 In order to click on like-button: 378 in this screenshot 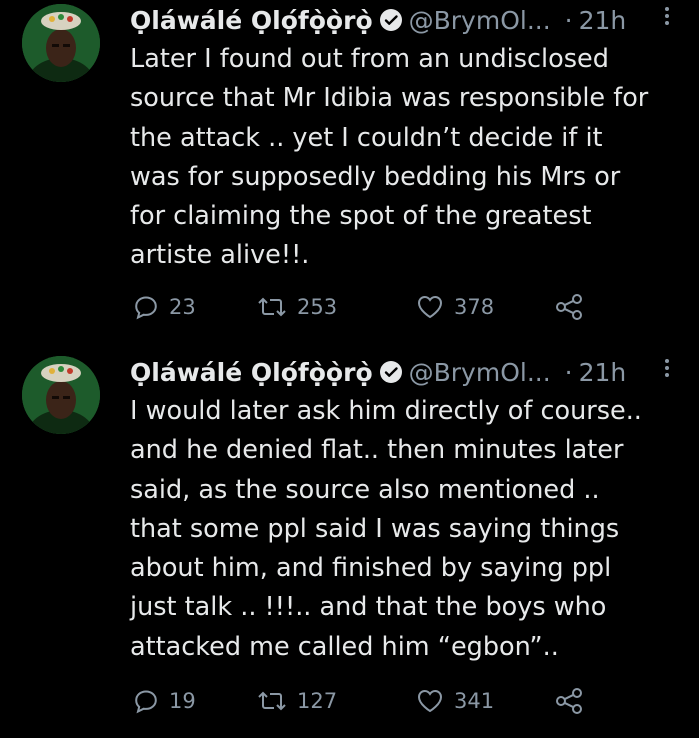, I will do `click(455, 307)`.